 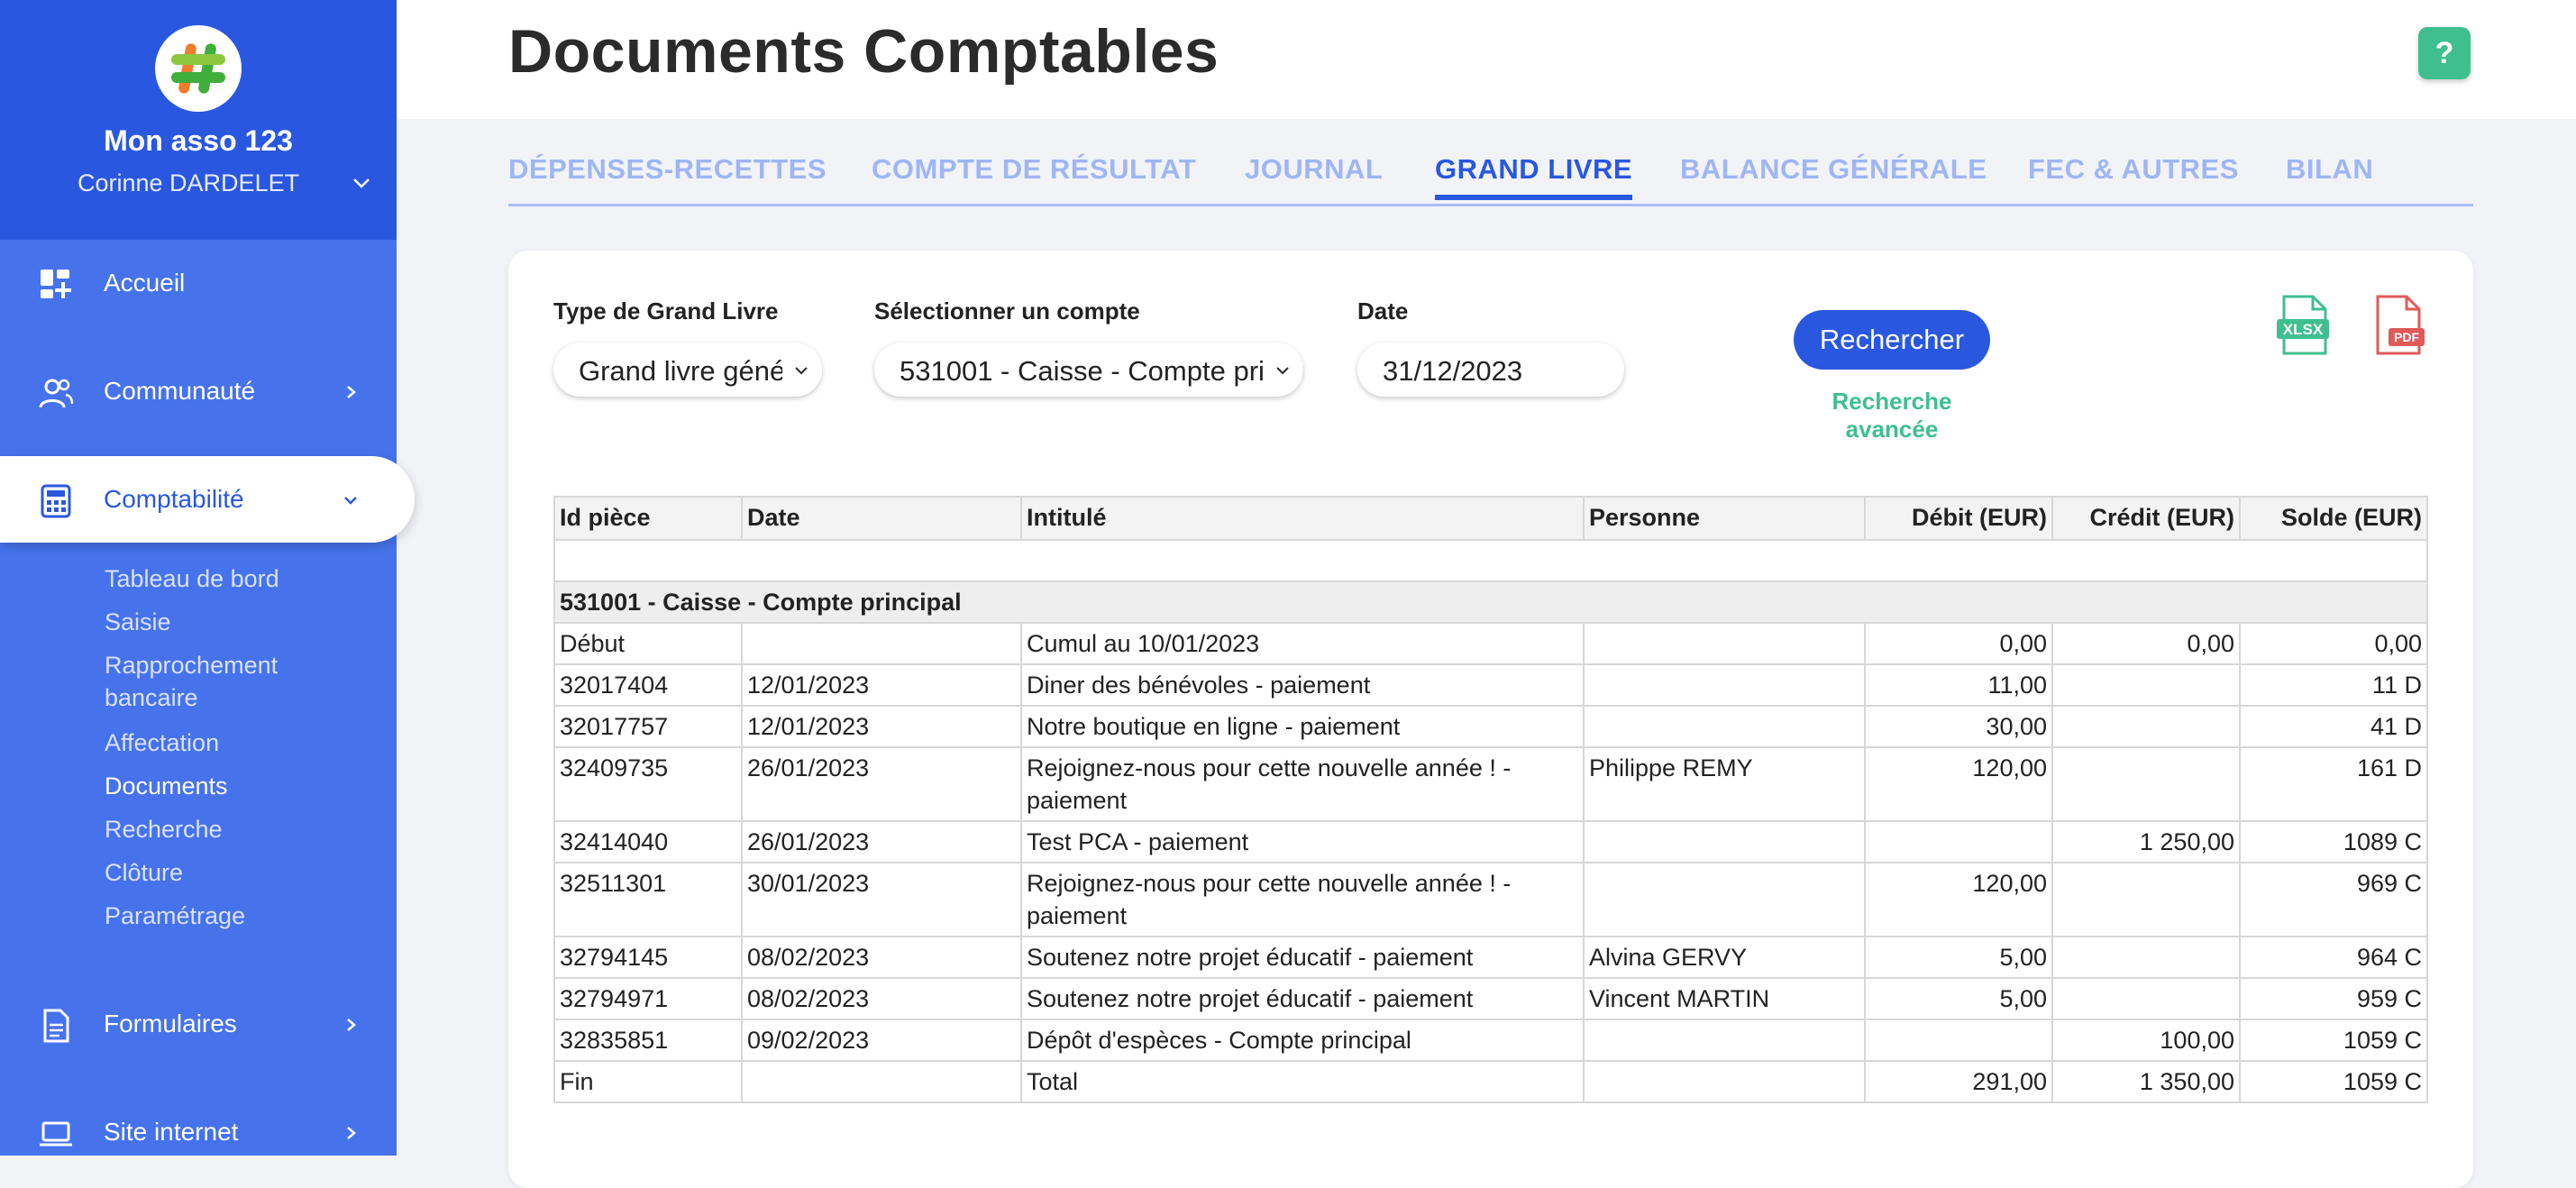 What do you see at coordinates (1302, 1040) in the screenshot?
I see `table-cell: Dépôt d'espèces - Compte principal` at bounding box center [1302, 1040].